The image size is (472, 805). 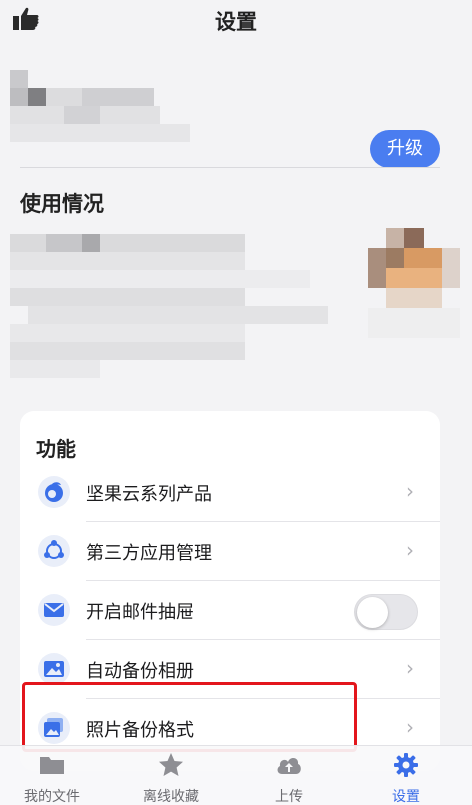 I want to click on tab-offline-favorites: 离线收藏, so click(x=171, y=775).